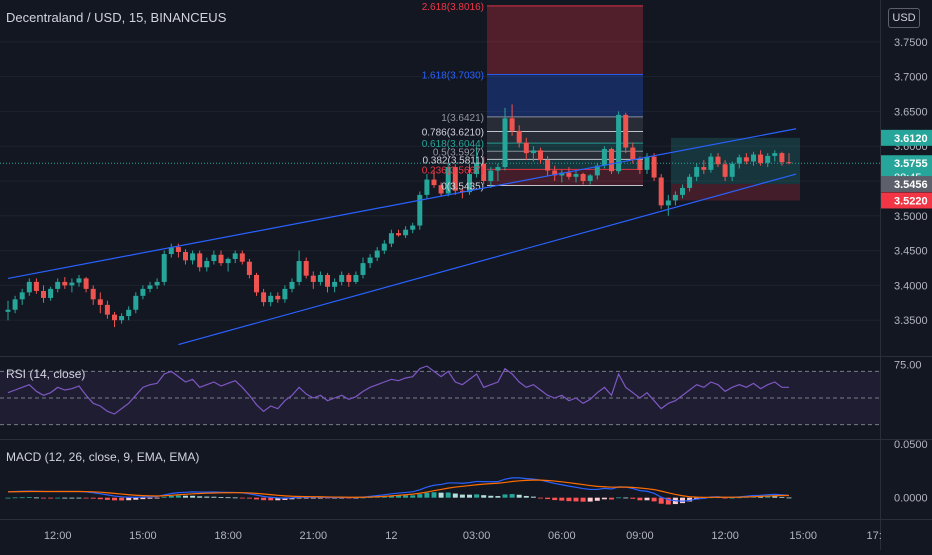 The height and width of the screenshot is (555, 932). Describe the element at coordinates (228, 536) in the screenshot. I see `time-tick-label: 18:00` at that location.